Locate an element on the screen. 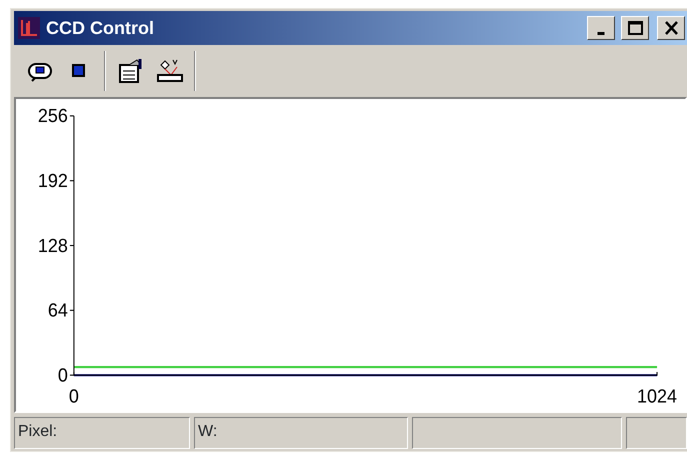 The height and width of the screenshot is (458, 687). minimize-button is located at coordinates (601, 28).